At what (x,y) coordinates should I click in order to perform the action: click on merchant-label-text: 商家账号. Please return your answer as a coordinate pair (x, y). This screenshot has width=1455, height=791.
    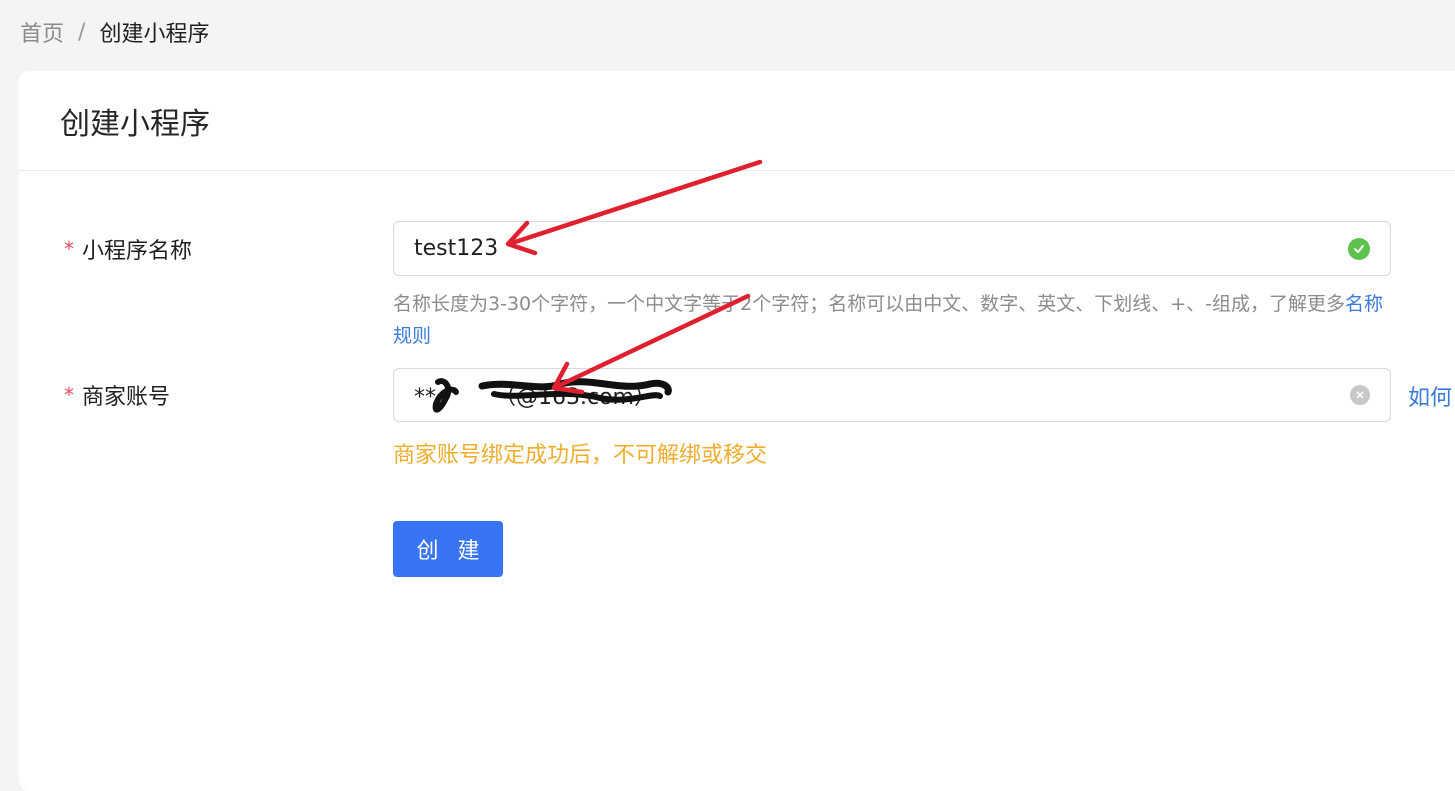
    Looking at the image, I should click on (126, 397).